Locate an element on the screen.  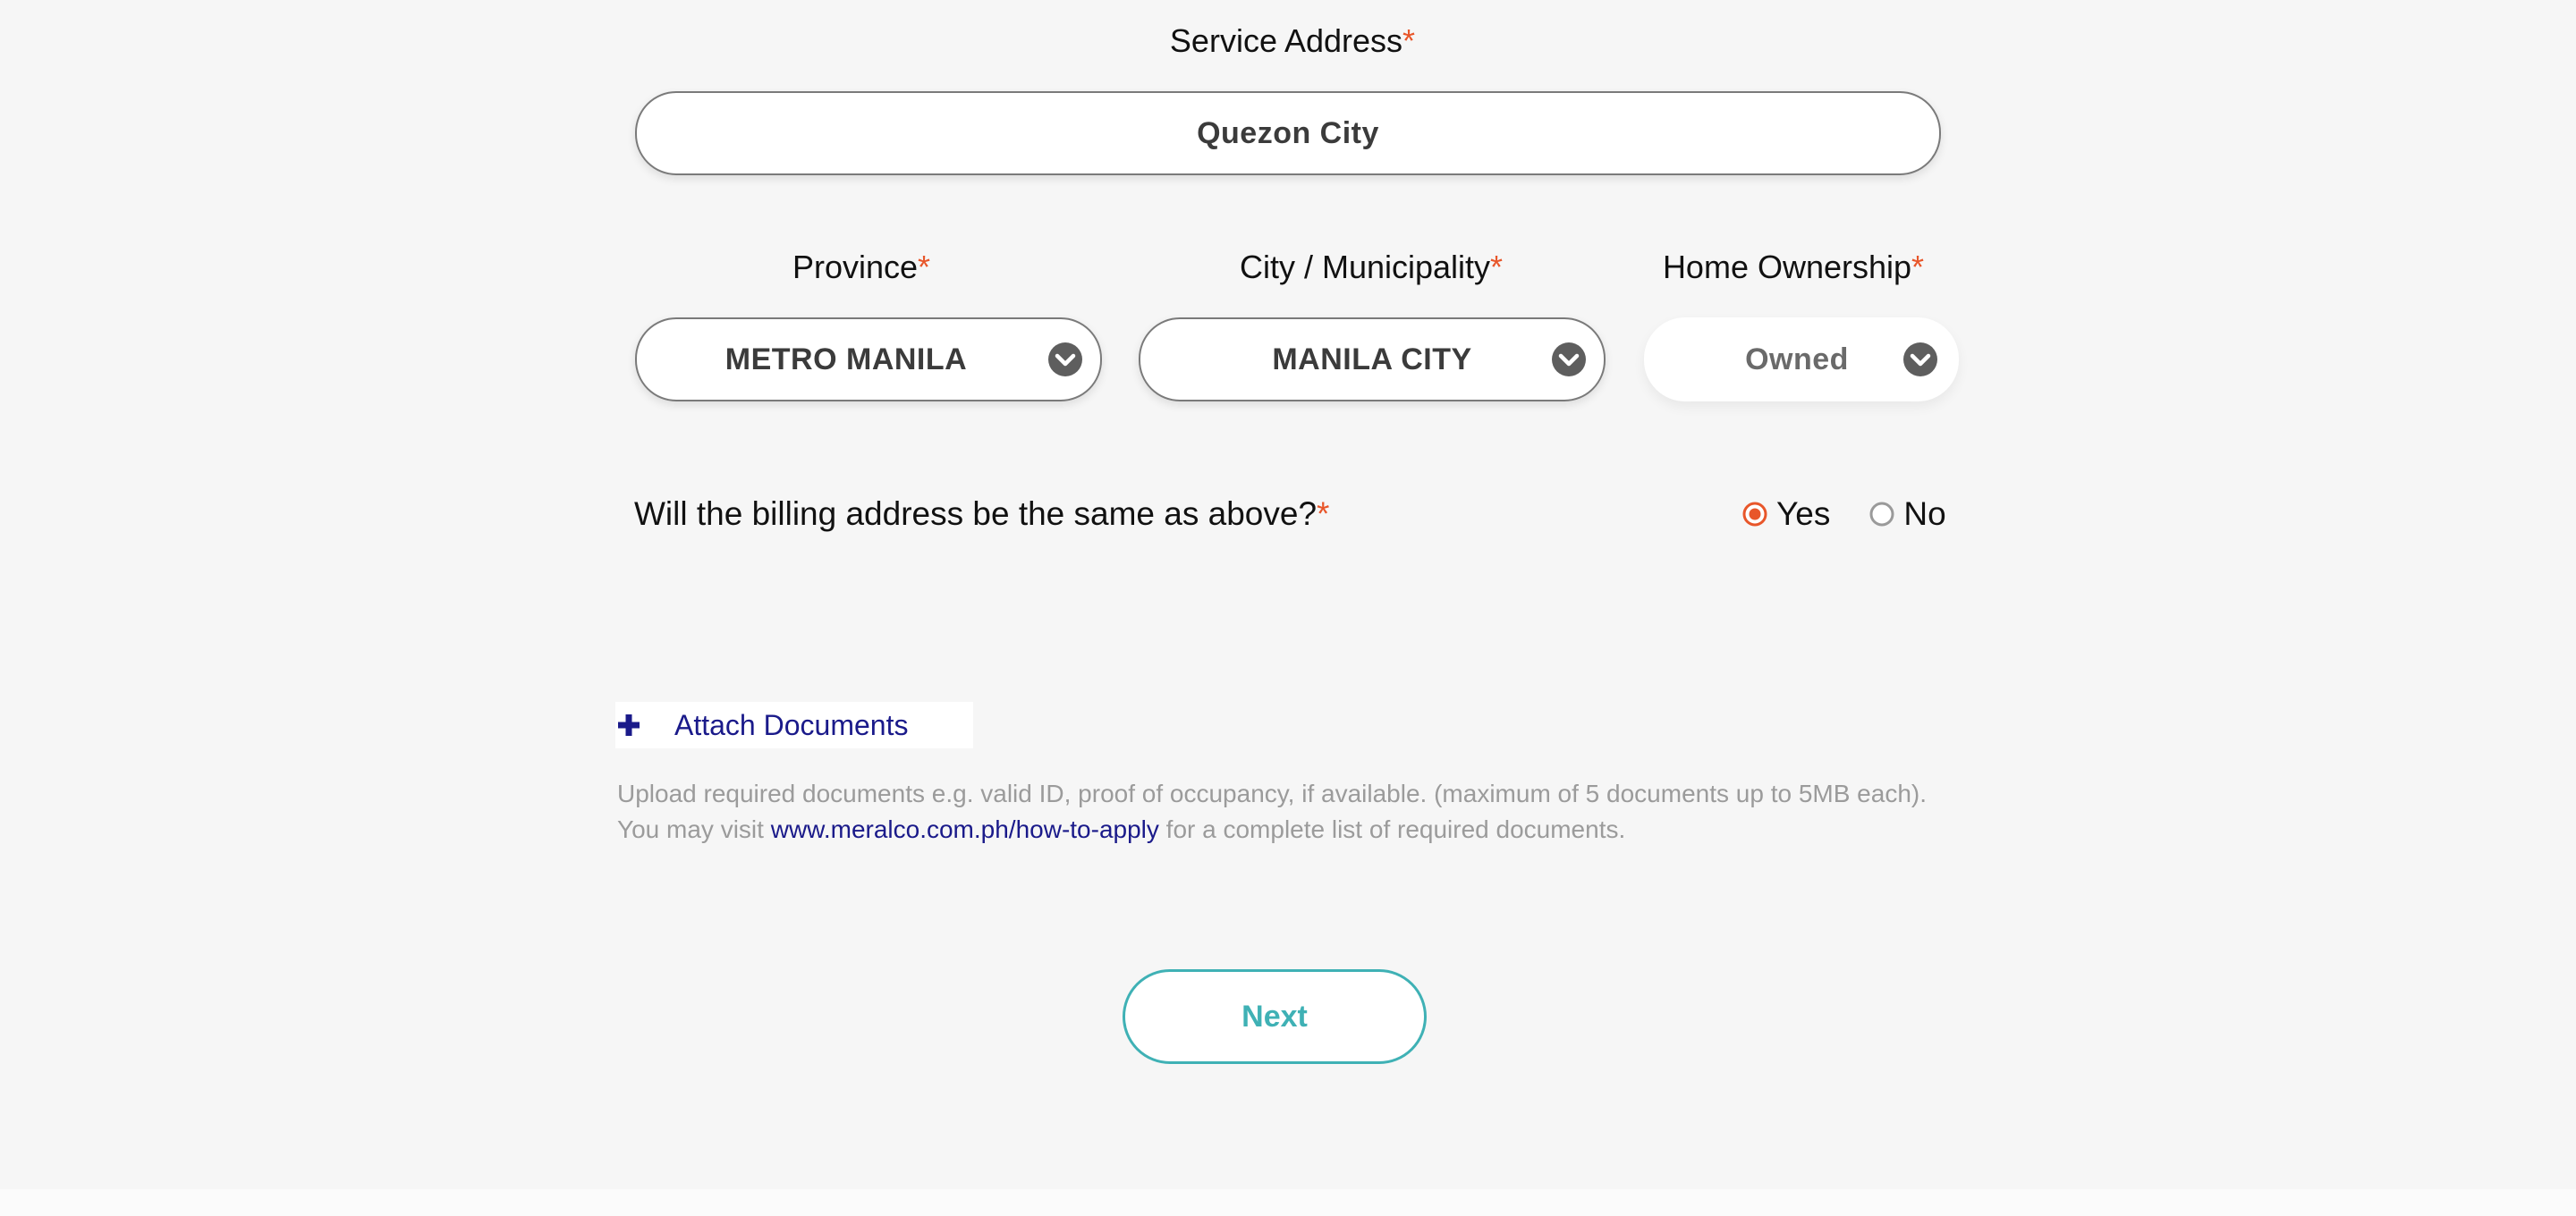
city-value: MANILA CITY is located at coordinates (1372, 359).